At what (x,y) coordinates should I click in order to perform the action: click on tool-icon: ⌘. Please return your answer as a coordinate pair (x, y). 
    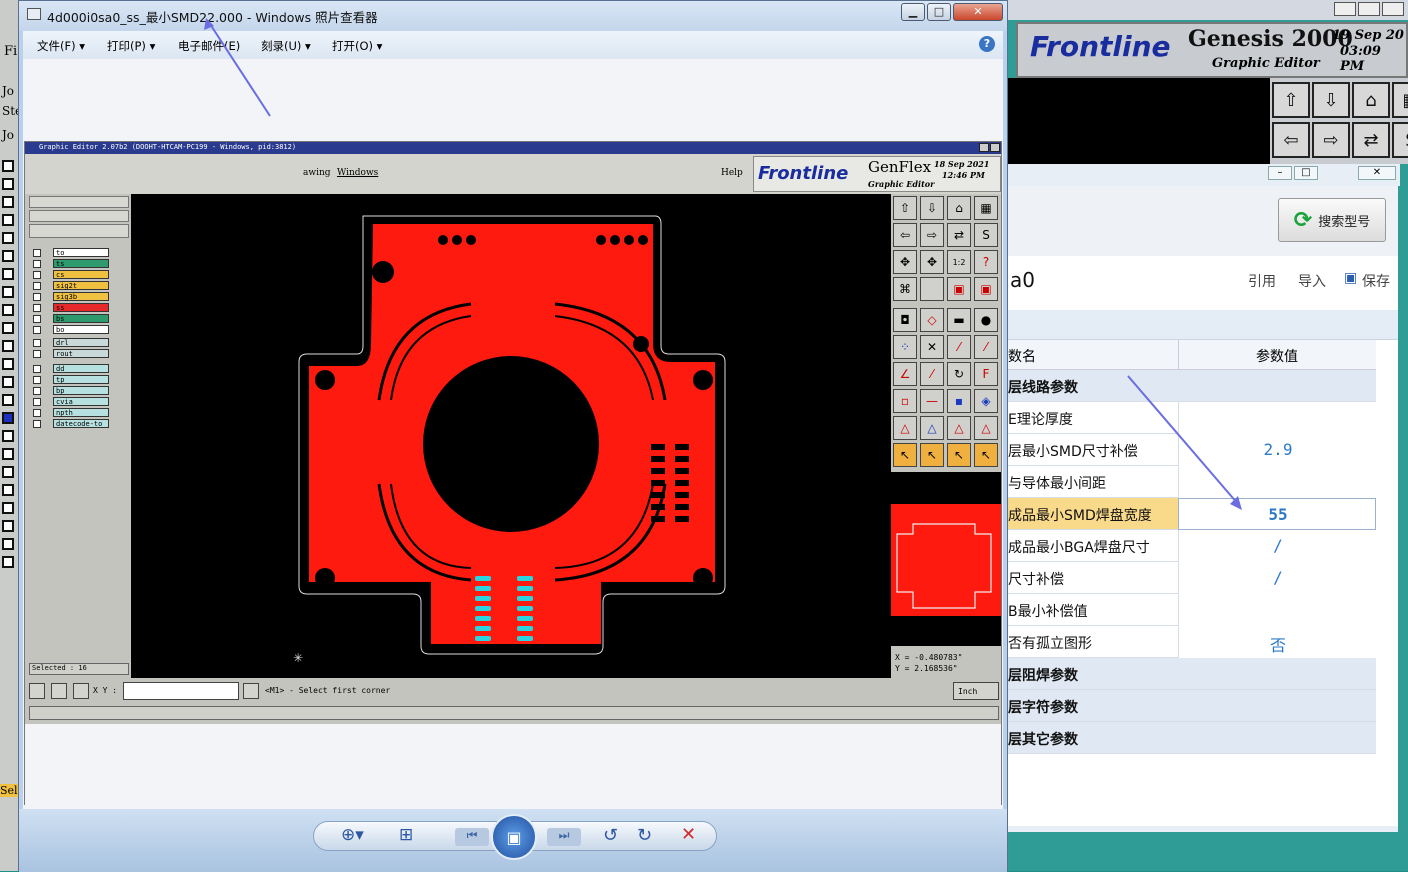
    Looking at the image, I should click on (905, 289).